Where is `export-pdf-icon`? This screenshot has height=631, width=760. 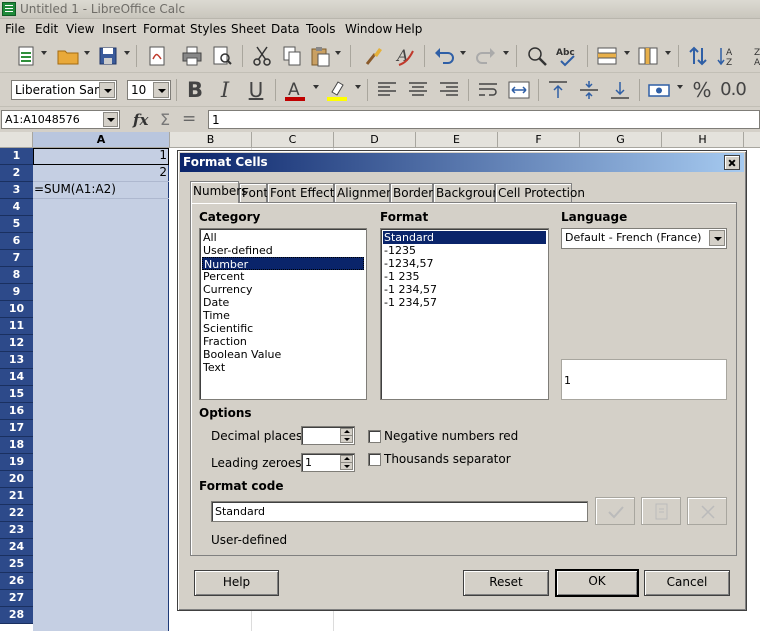
export-pdf-icon is located at coordinates (157, 56).